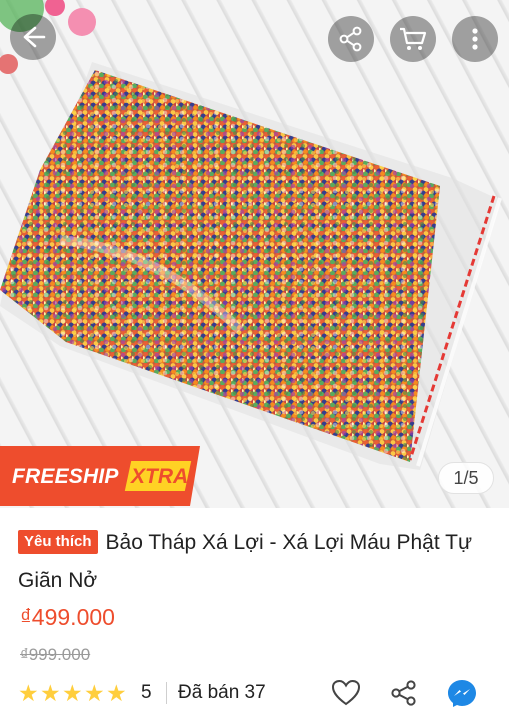 The height and width of the screenshot is (720, 509). I want to click on back-button, so click(33, 37).